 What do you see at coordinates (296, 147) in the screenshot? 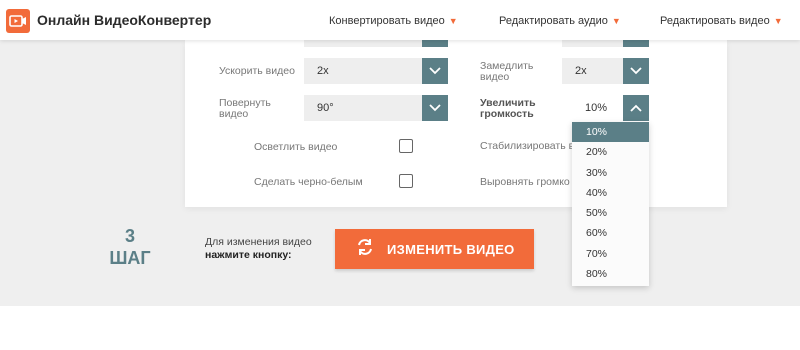
I see `brighten-label: Осветлить видео` at bounding box center [296, 147].